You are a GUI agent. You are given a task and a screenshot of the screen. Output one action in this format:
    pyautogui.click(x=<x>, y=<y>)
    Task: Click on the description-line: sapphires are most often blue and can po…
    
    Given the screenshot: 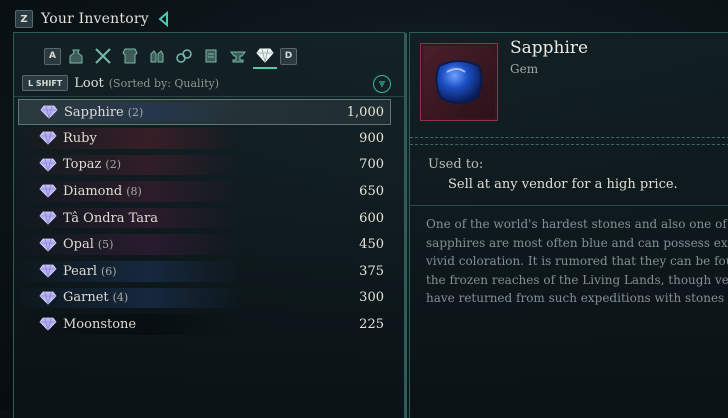 What is the action you would take?
    pyautogui.click(x=577, y=242)
    